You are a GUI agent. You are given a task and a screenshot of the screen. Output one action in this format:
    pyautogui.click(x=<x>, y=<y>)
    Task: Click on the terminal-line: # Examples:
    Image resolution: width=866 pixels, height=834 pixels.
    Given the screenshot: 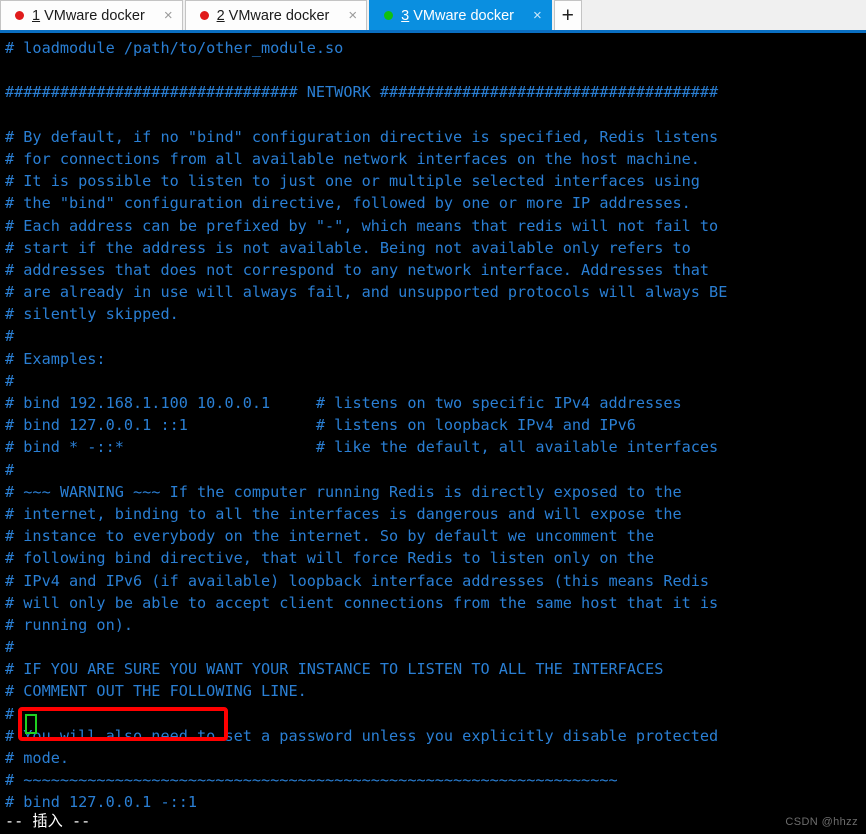 What is the action you would take?
    pyautogui.click(x=55, y=358)
    